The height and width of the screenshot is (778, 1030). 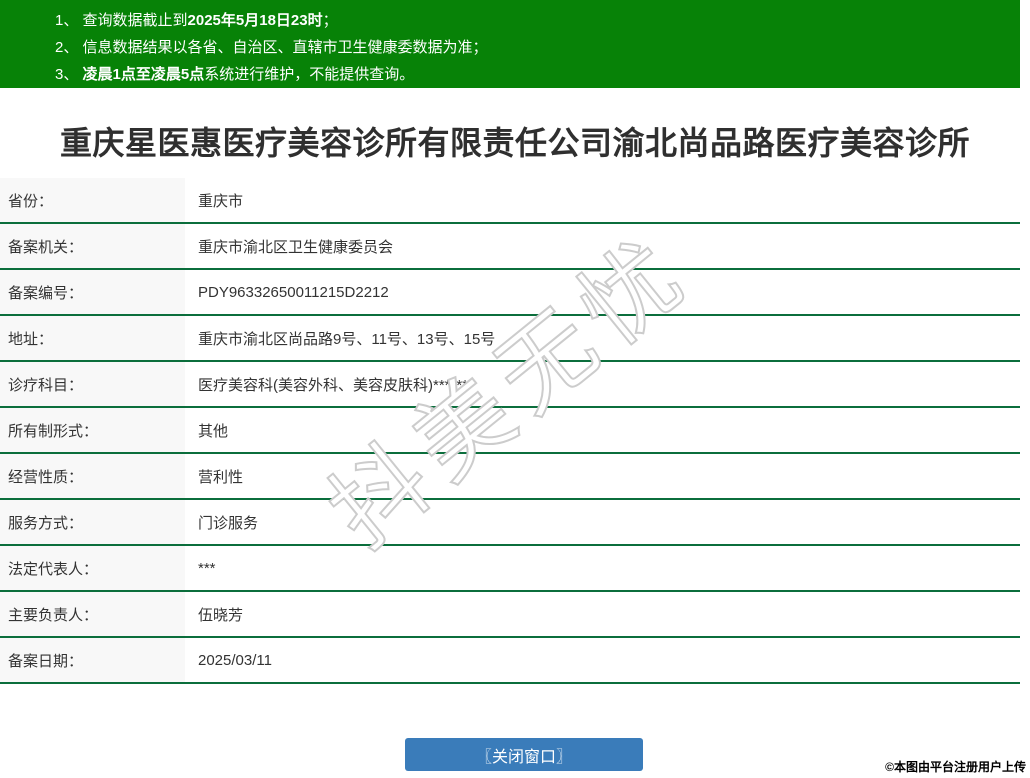 I want to click on table-row: 备案日期： 2025/03/11, so click(x=510, y=661).